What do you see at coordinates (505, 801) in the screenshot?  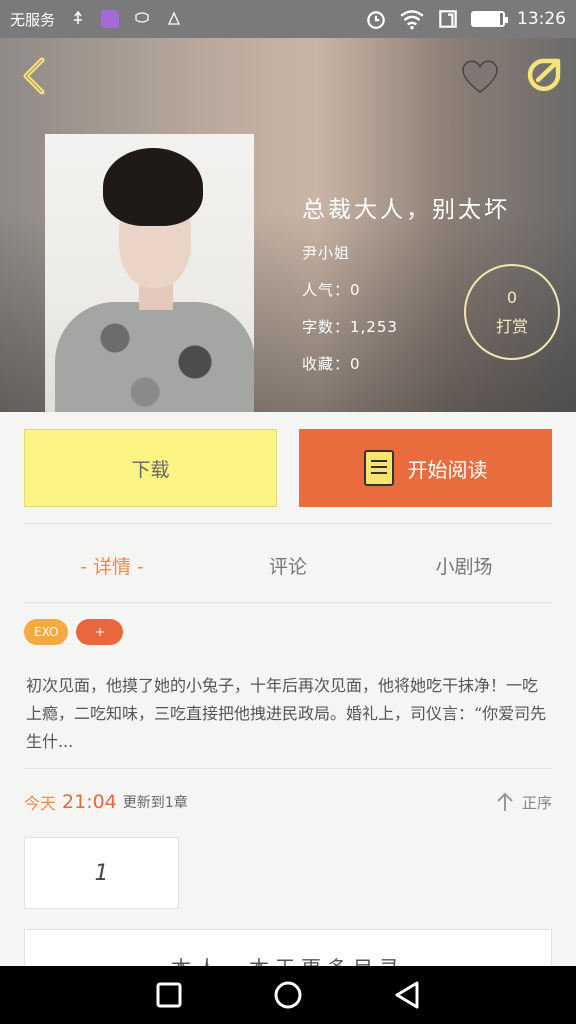 I see `arrow-up-icon` at bounding box center [505, 801].